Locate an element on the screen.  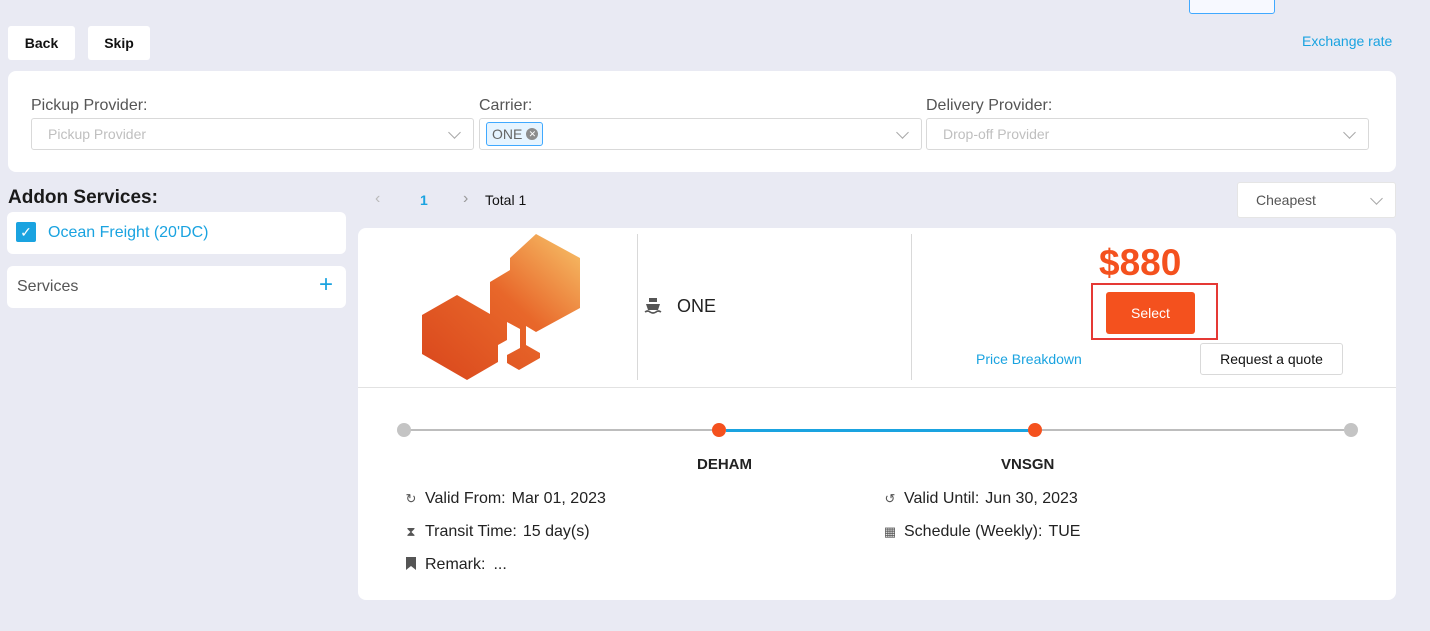
addon-services-title: Addon Services: is located at coordinates (83, 197).